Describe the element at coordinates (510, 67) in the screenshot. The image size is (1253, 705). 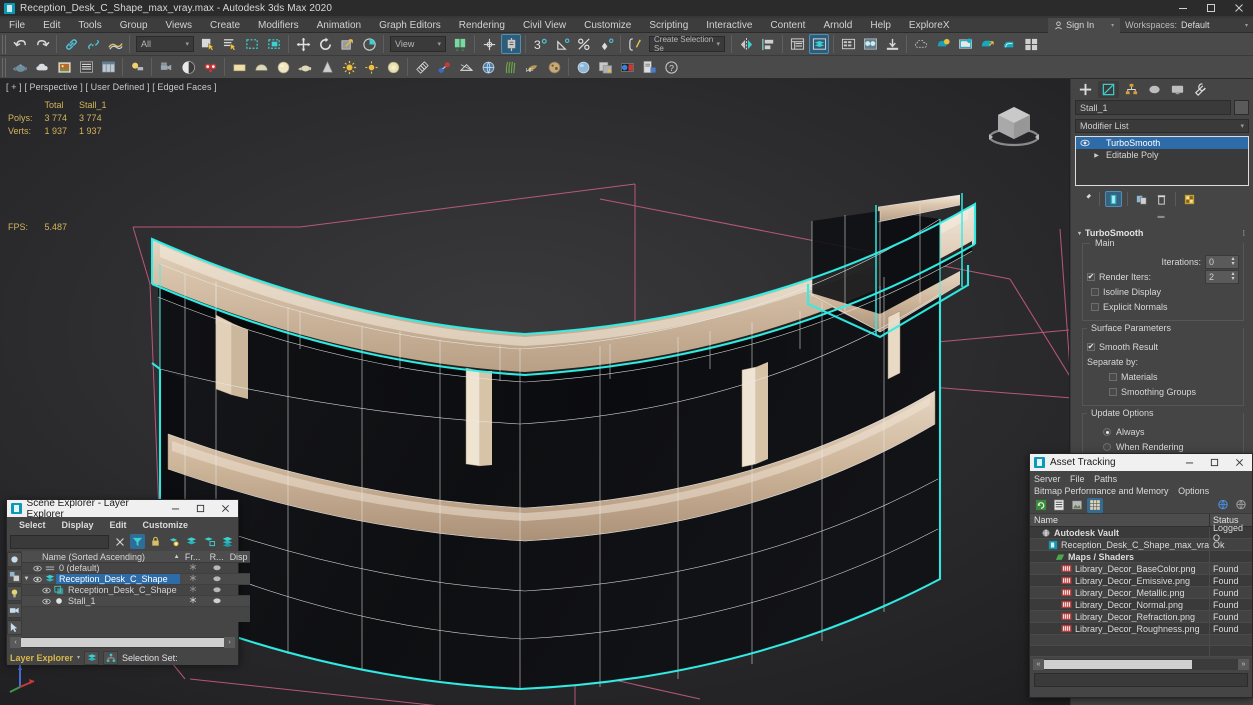
I see `hair-and-fur-button` at that location.